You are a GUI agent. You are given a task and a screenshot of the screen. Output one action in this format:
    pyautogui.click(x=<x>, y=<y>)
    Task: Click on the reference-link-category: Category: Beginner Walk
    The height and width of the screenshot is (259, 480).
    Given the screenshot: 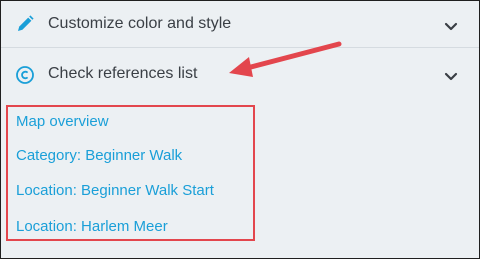 What is the action you would take?
    pyautogui.click(x=99, y=155)
    